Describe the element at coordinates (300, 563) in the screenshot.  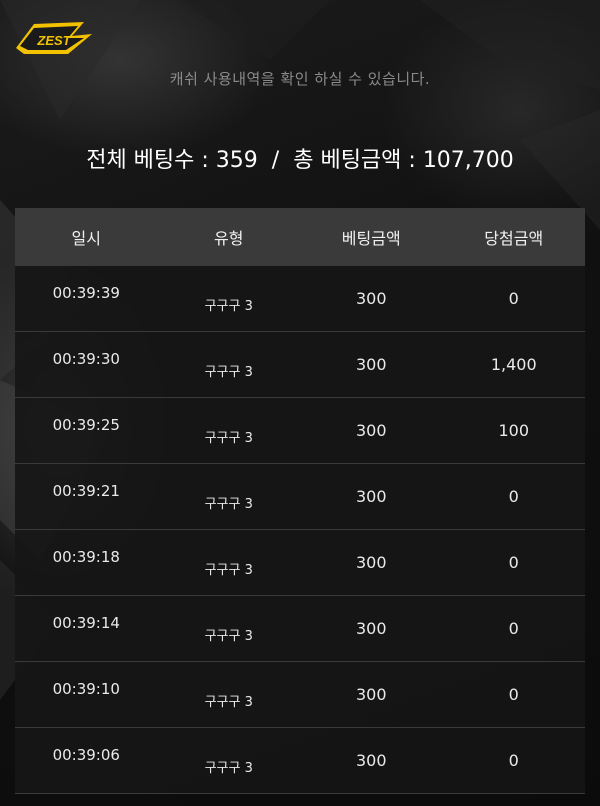
I see `table-row: 00:39:18 구구구 3 300 0` at that location.